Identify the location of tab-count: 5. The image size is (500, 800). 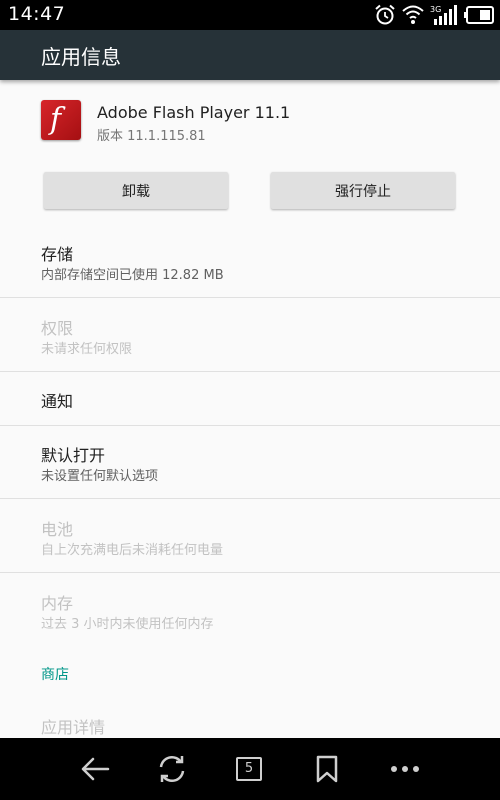
(249, 768).